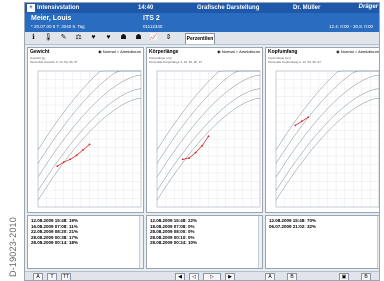  What do you see at coordinates (54, 62) in the screenshot?
I see `legend-line-2: Perzentile Gewicht 3, 10, 50, 90, 97` at bounding box center [54, 62].